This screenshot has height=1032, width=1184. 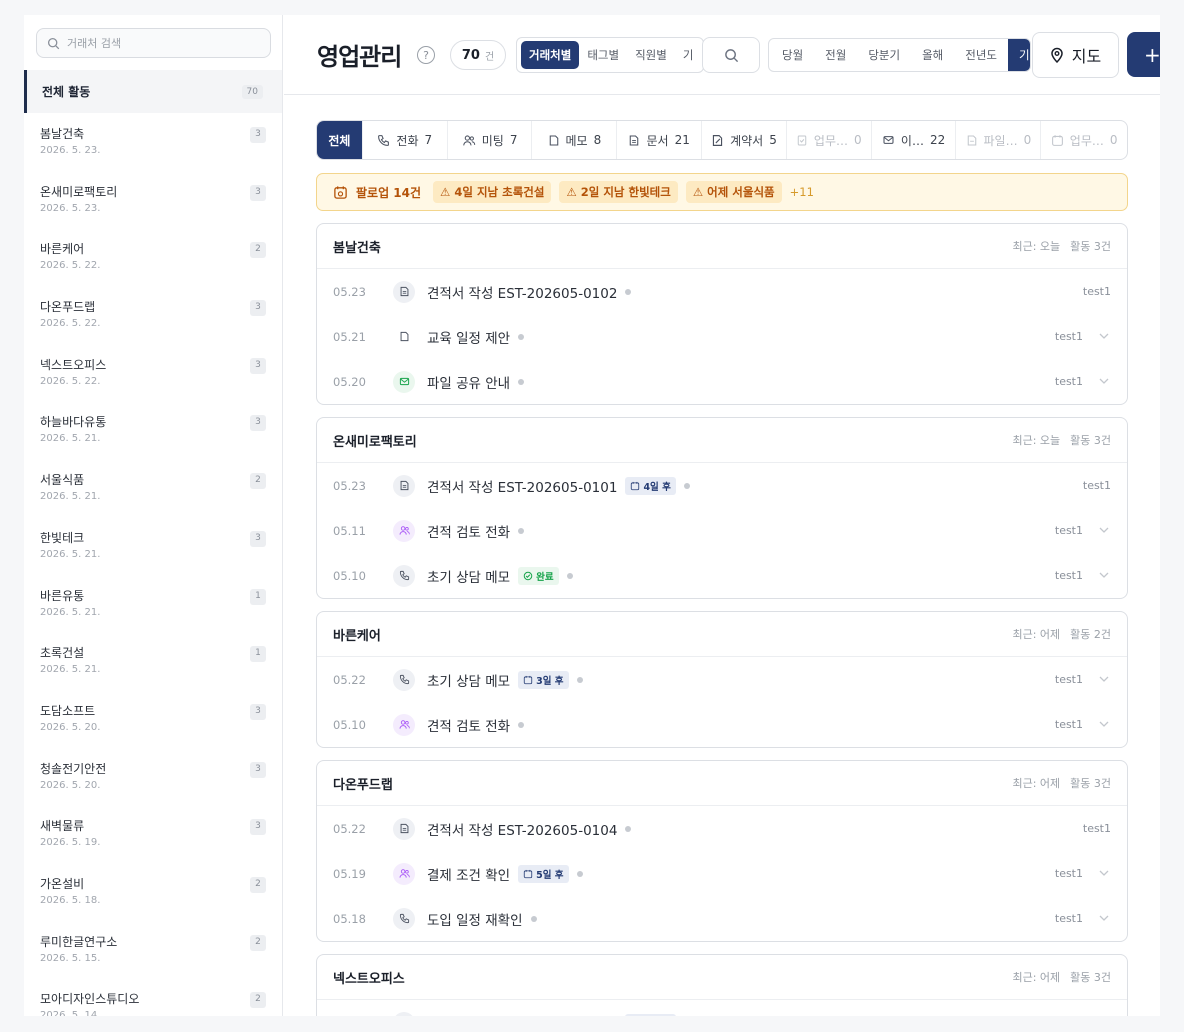 What do you see at coordinates (153, 200) in the screenshot?
I see `sidebar-item-client: 온새미로팩토리 2026. 5. 23. 3` at bounding box center [153, 200].